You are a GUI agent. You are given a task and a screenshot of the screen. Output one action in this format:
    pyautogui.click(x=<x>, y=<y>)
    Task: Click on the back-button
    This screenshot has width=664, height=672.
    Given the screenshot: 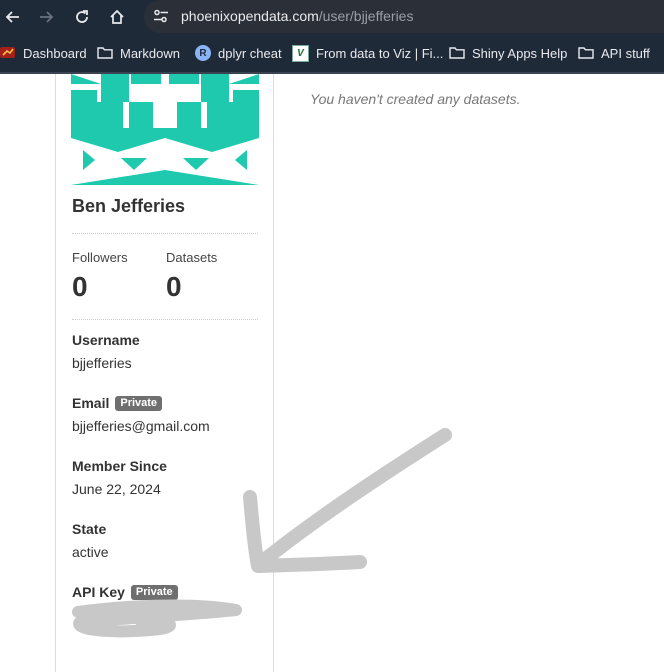 What is the action you would take?
    pyautogui.click(x=13, y=17)
    